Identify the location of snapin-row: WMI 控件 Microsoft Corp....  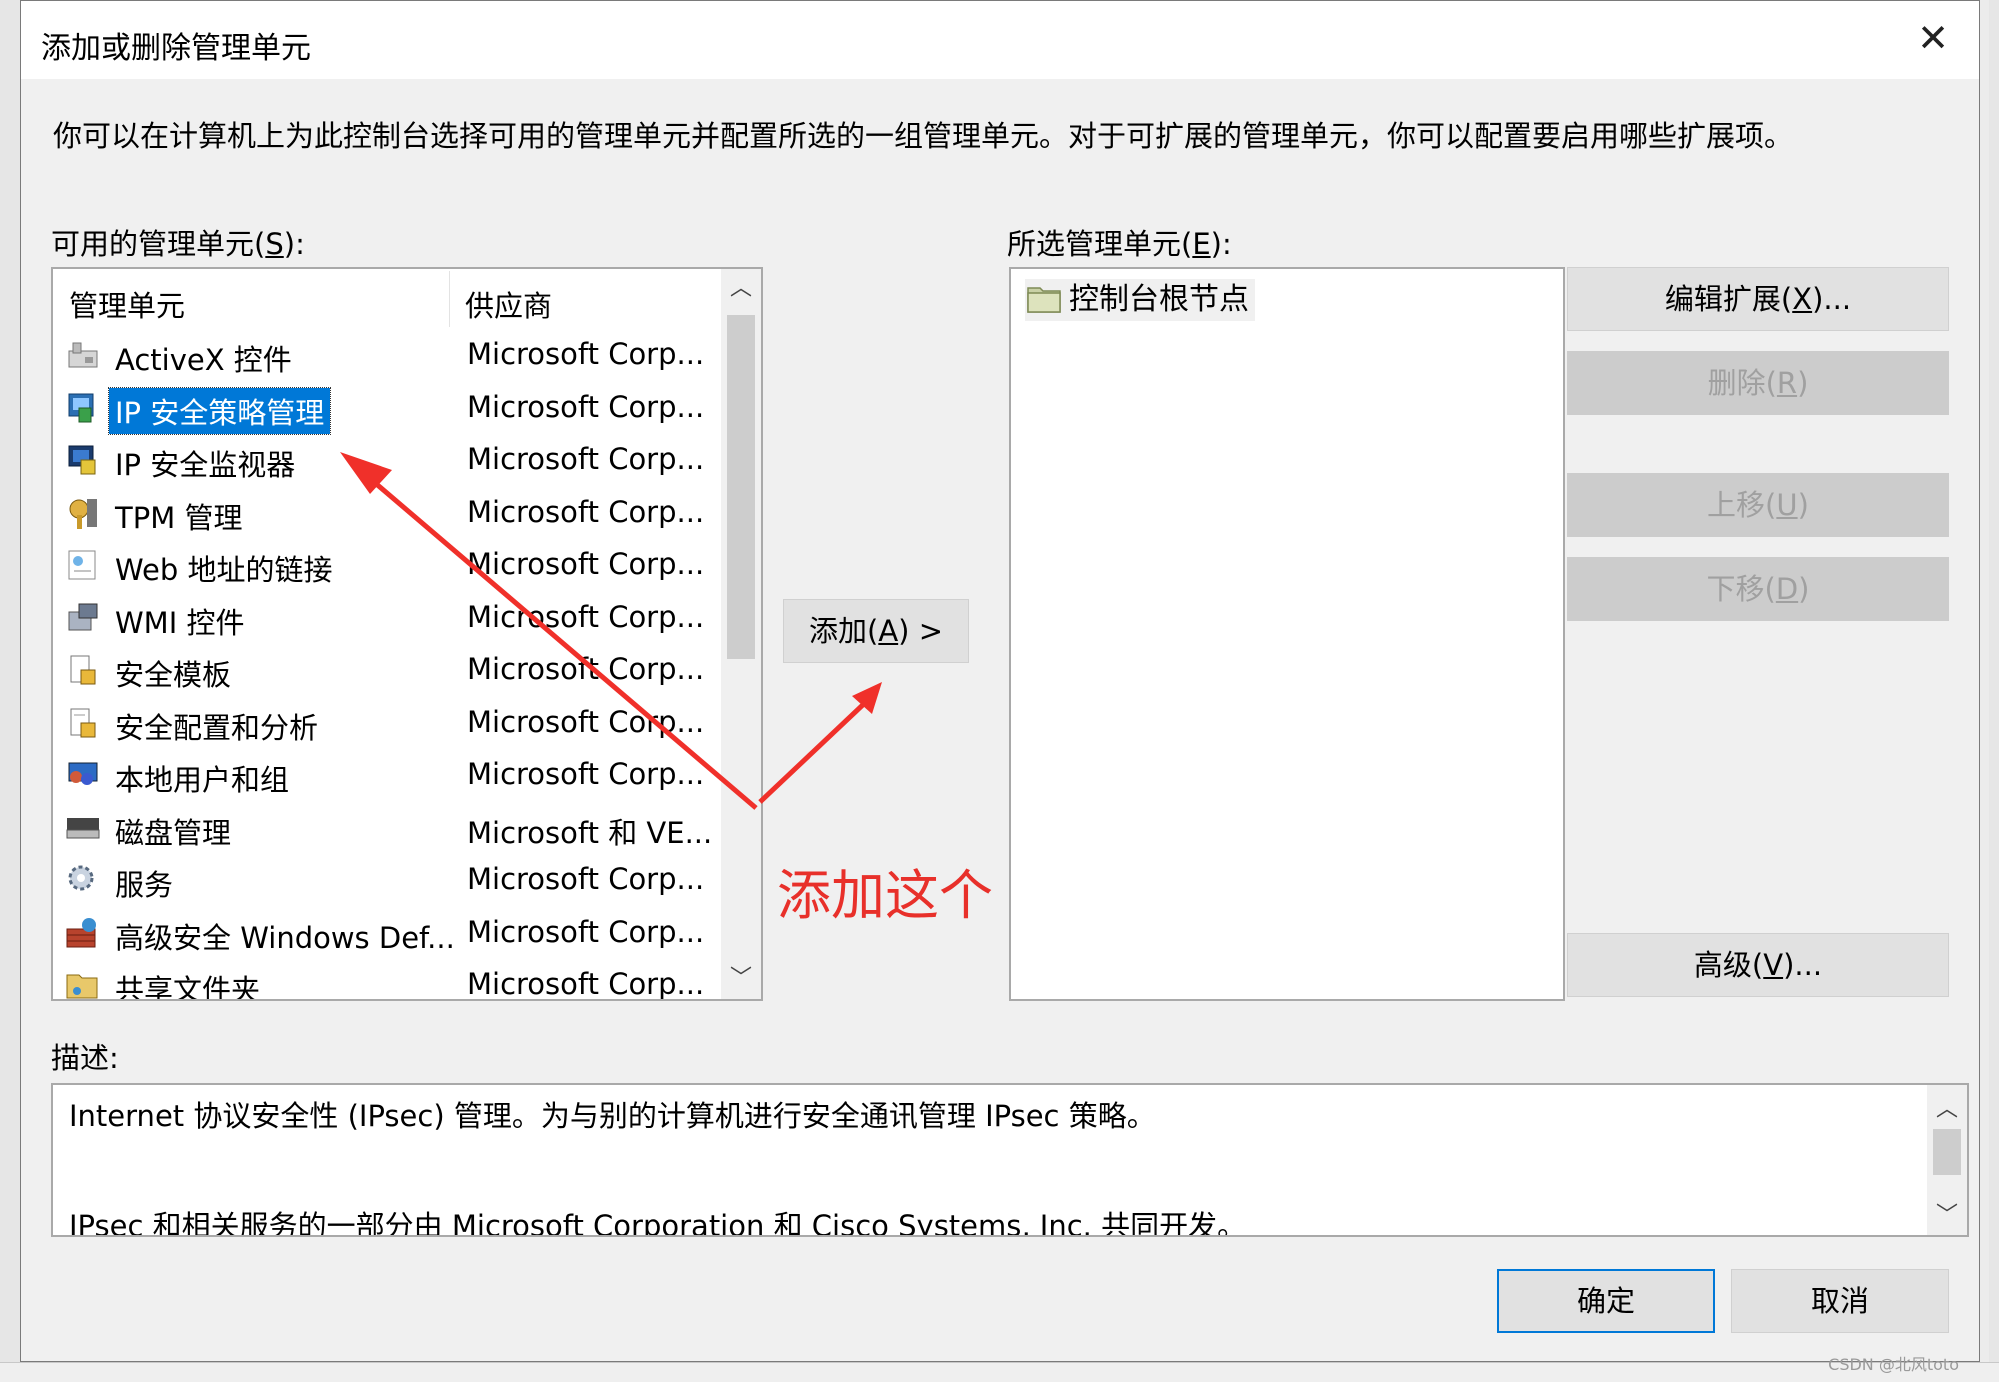
(383, 618).